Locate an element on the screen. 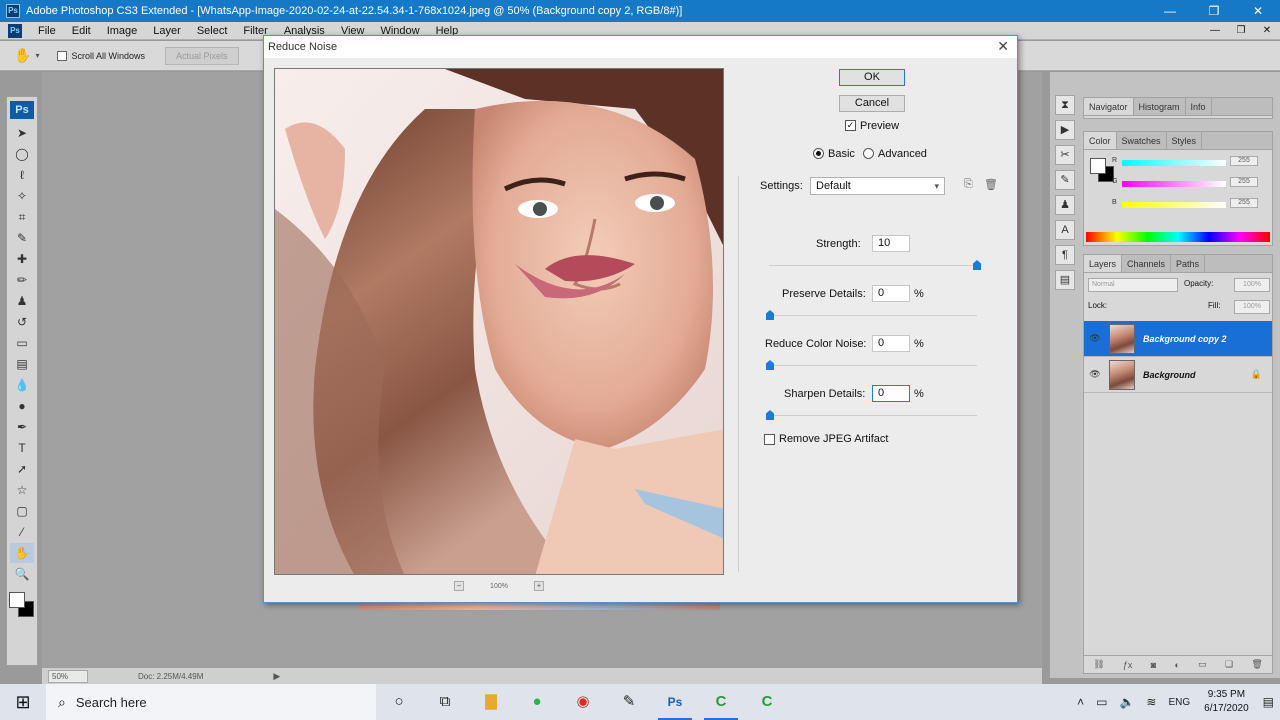 The image size is (1280, 720). zoom-in-button: + is located at coordinates (539, 586).